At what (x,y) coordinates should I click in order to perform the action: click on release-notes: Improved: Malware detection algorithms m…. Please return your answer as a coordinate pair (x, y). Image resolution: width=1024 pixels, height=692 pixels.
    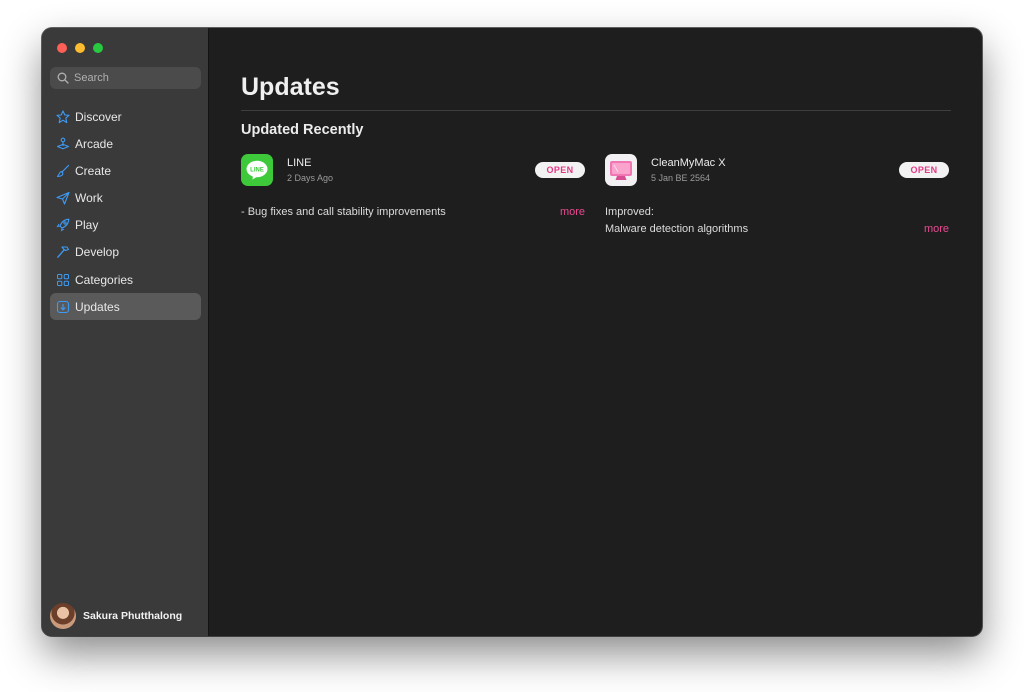
    Looking at the image, I should click on (778, 221).